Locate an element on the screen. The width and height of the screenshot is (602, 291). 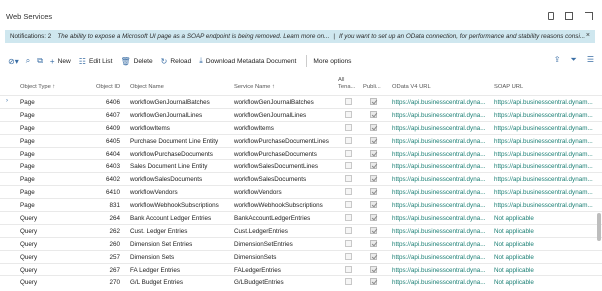
col-object-type: Object Type ↑ is located at coordinates (37, 87).